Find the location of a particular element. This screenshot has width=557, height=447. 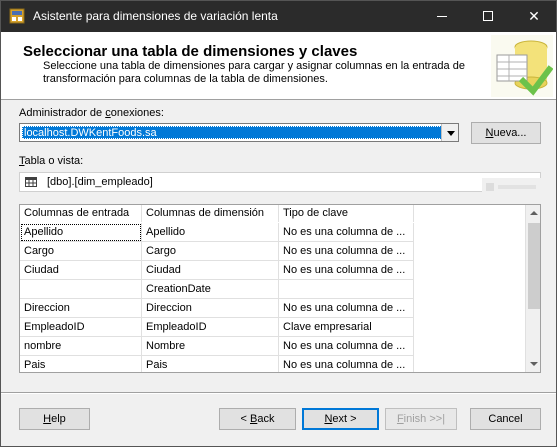

dimension-column-cell: CreationDate is located at coordinates (210, 289).